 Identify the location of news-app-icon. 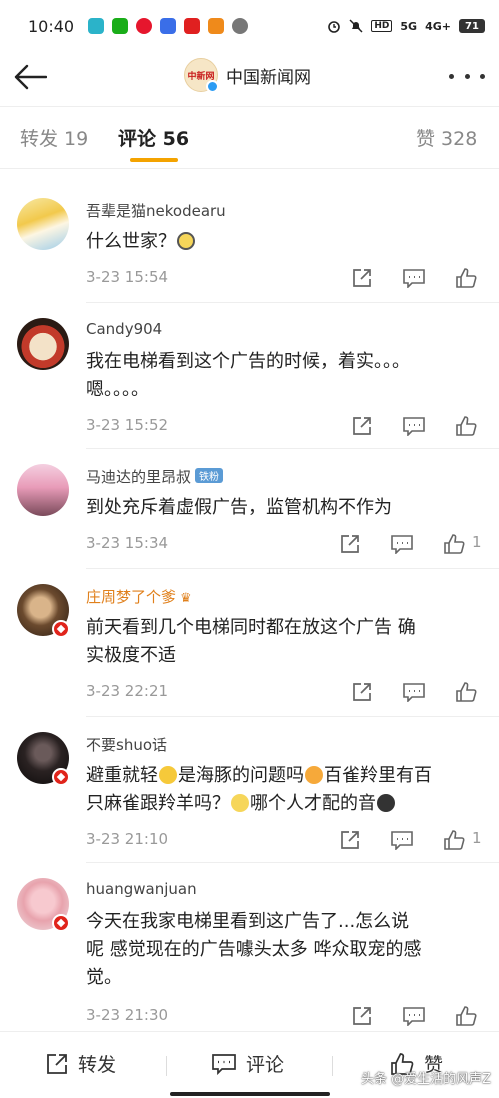
(192, 26).